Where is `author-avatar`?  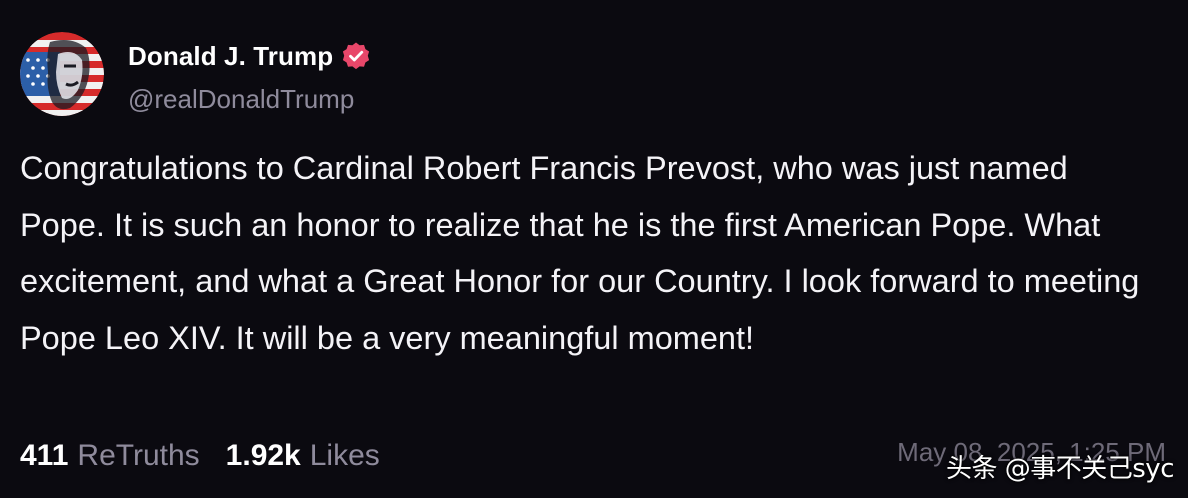
author-avatar is located at coordinates (62, 74).